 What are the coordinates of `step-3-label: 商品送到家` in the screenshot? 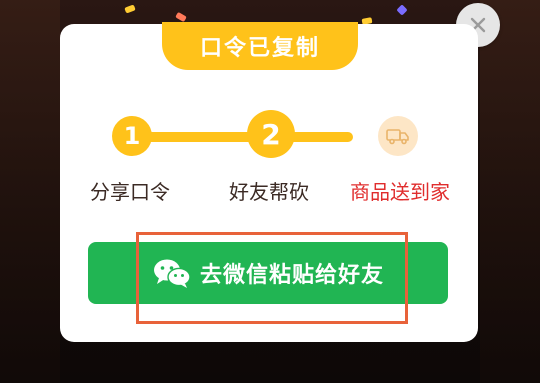 It's located at (400, 192).